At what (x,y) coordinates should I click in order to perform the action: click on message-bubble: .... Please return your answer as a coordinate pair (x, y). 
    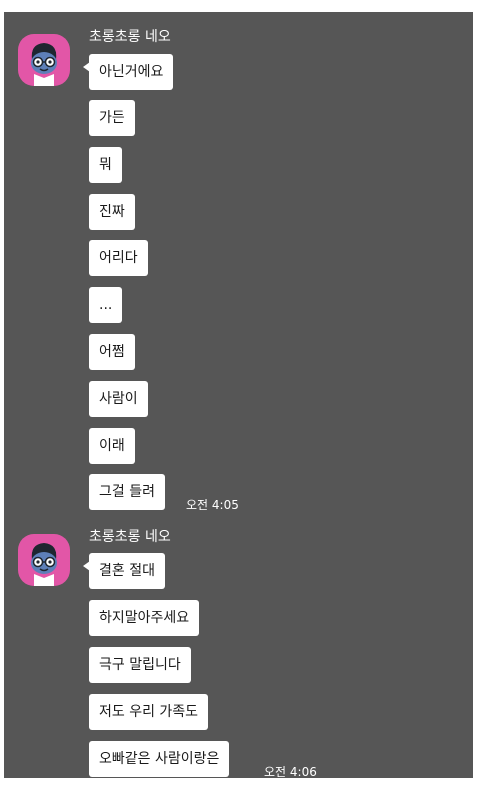
    Looking at the image, I should click on (106, 305).